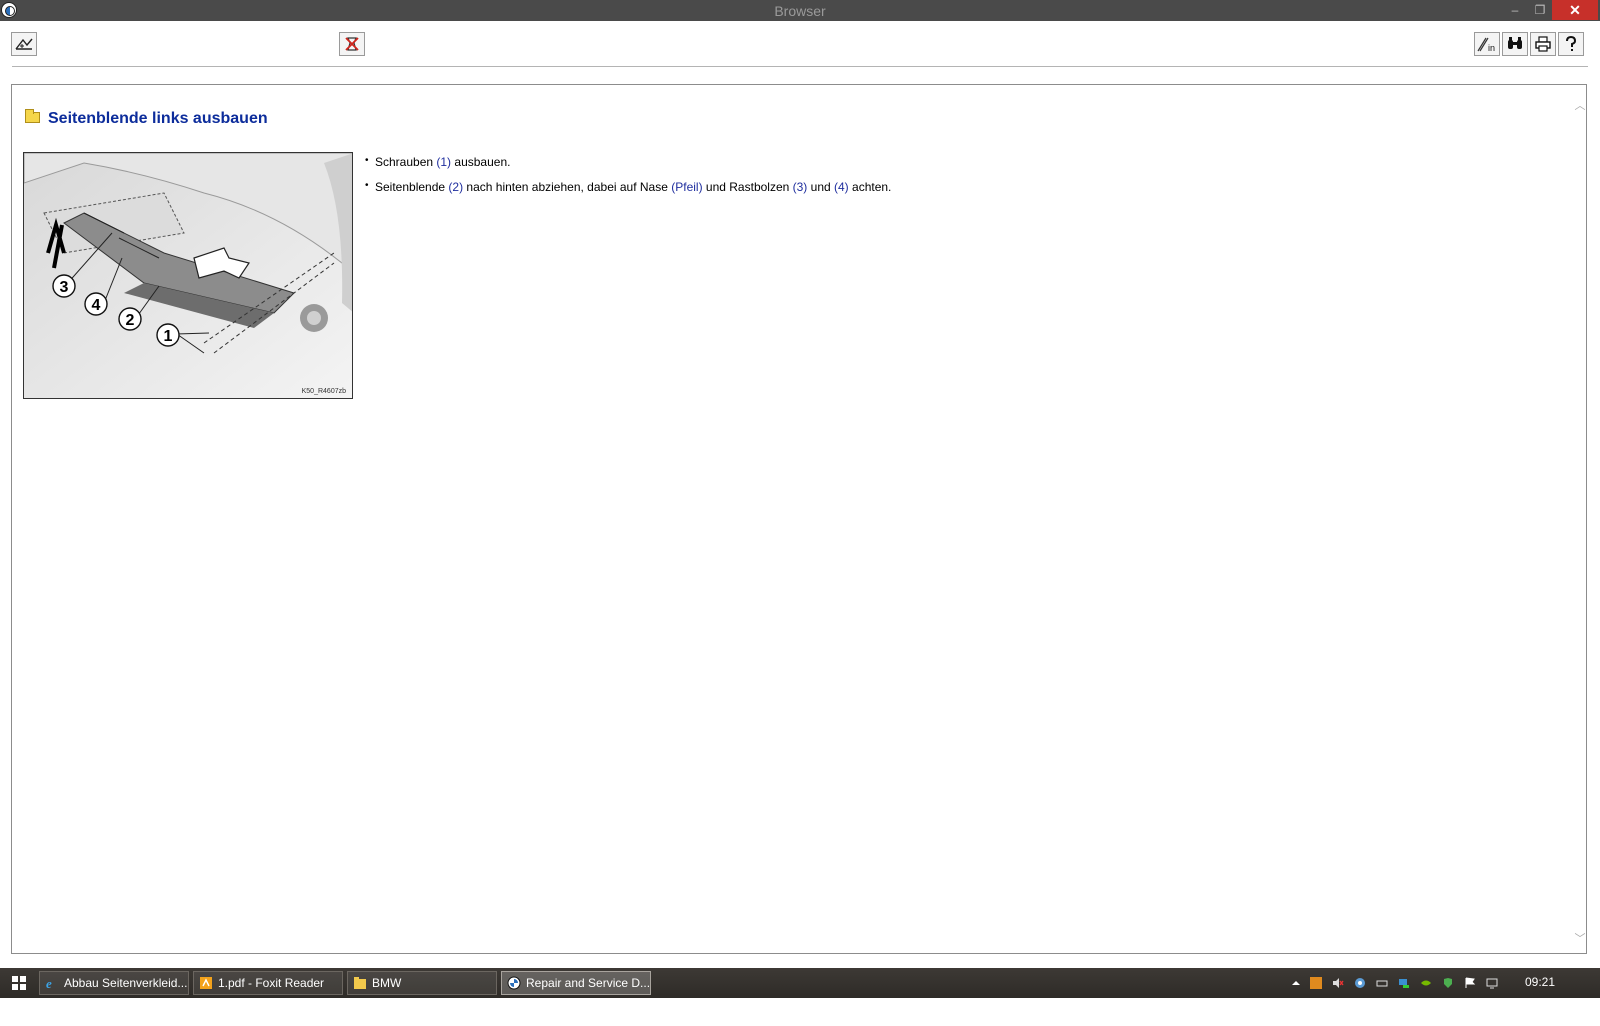 The height and width of the screenshot is (1026, 1600). I want to click on ie-icon: e, so click(49, 983).